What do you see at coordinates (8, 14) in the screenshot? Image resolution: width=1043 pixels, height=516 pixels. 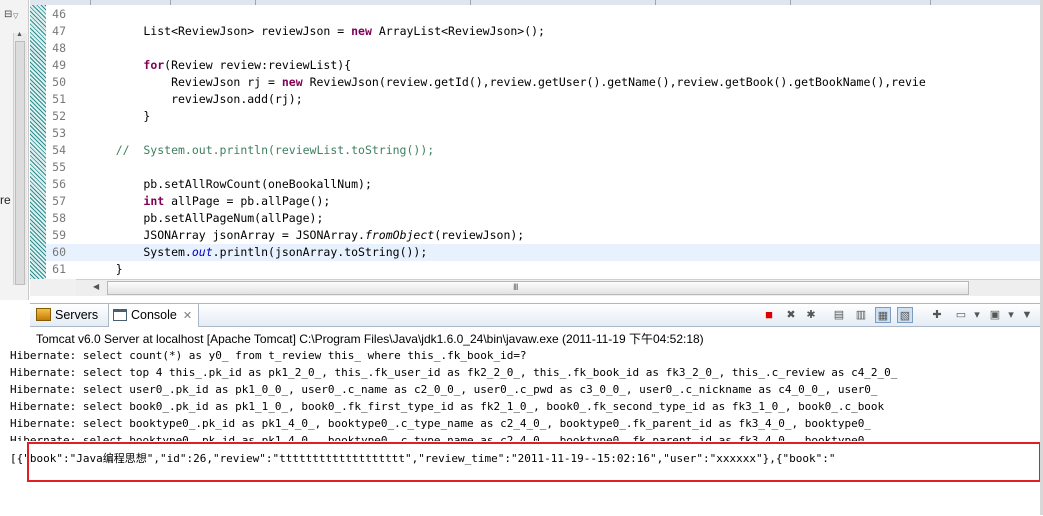 I see `collapse-all-icon: ⊟` at bounding box center [8, 14].